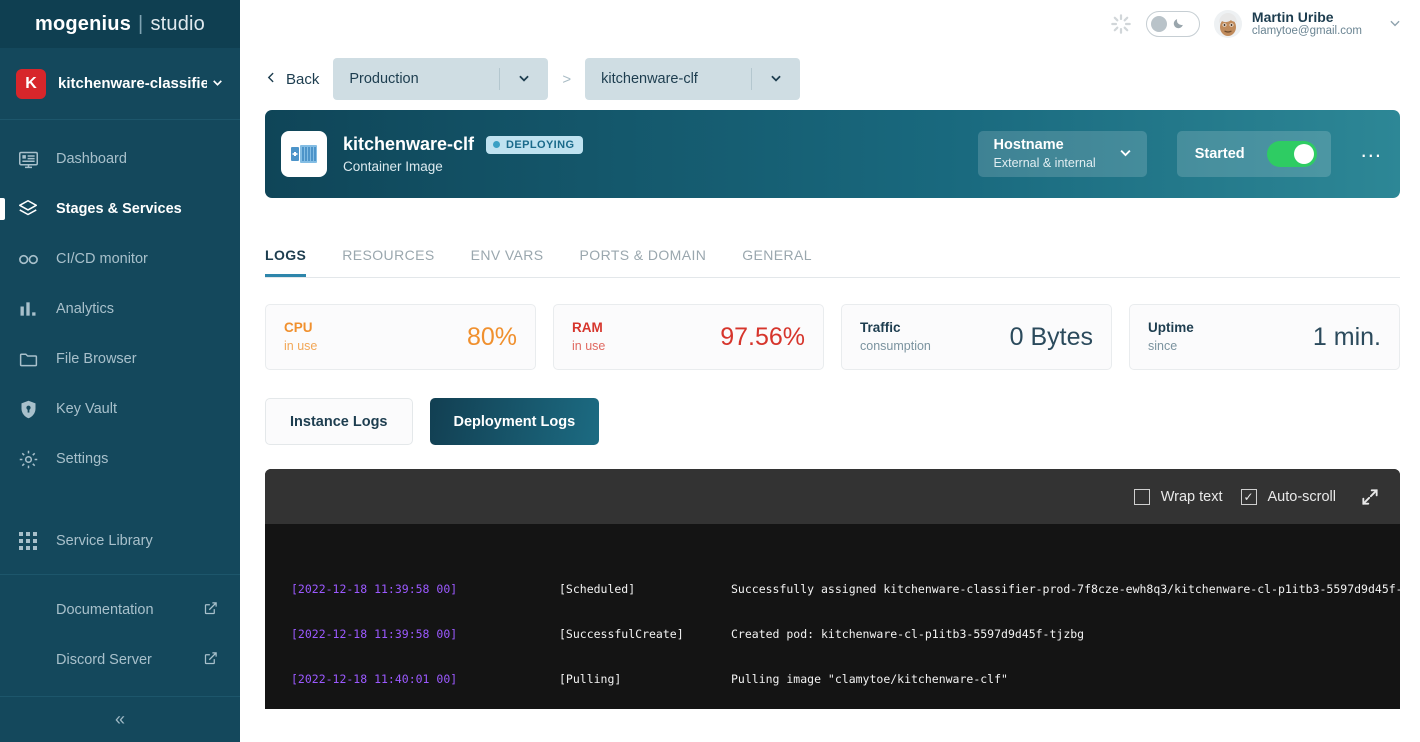  What do you see at coordinates (120, 309) in the screenshot?
I see `sidebar-item-analytics: Analytics` at bounding box center [120, 309].